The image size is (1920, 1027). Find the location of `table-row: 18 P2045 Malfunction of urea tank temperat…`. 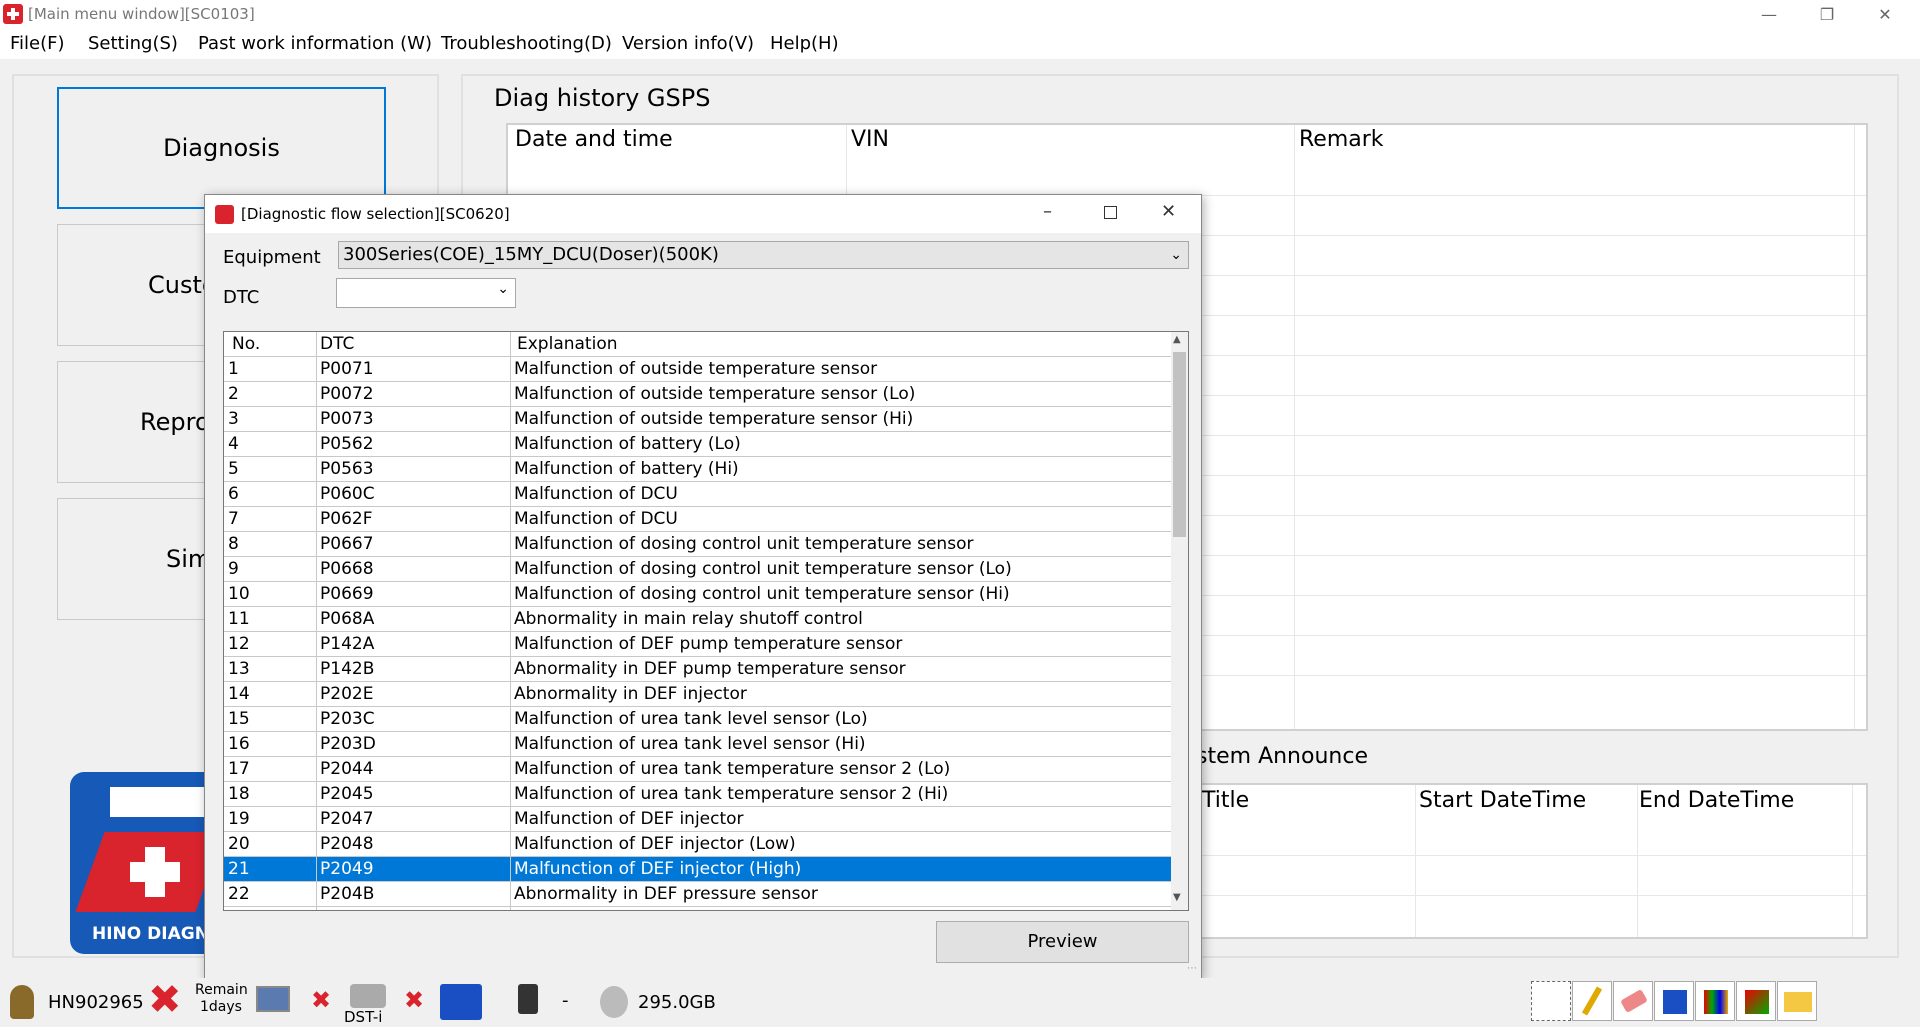

table-row: 18 P2045 Malfunction of urea tank temperat… is located at coordinates (697, 794).